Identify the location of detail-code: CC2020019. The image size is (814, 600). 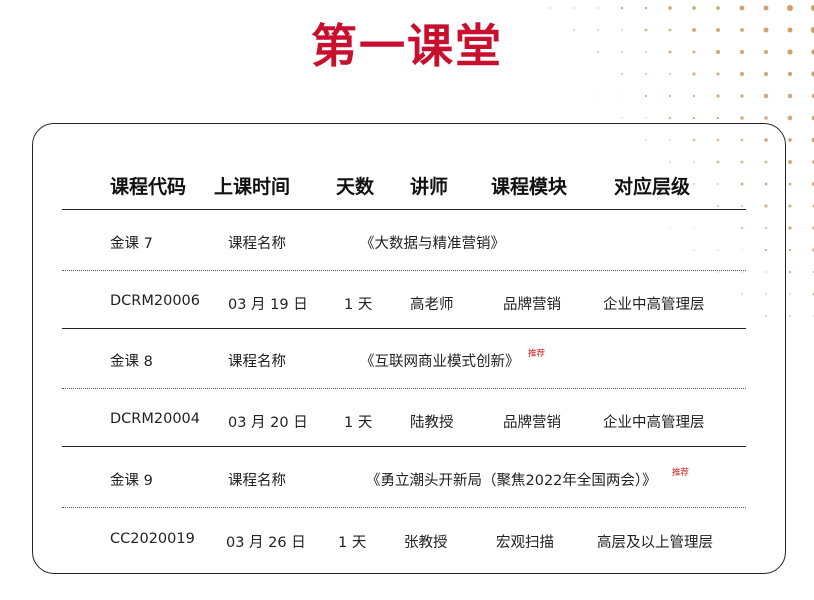
(152, 539).